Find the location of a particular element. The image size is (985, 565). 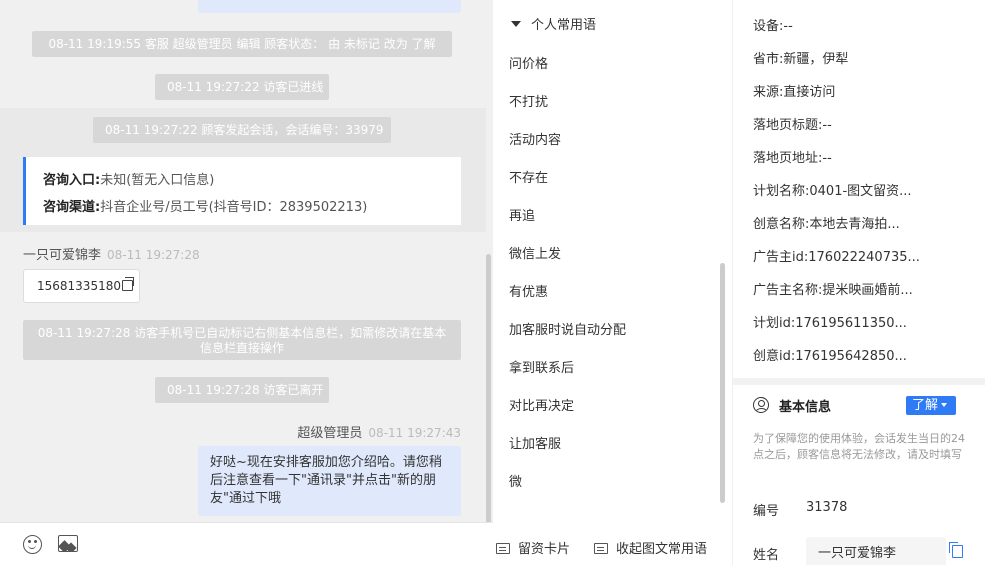

phrases-group-header: 个人常用语 is located at coordinates (553, 23).